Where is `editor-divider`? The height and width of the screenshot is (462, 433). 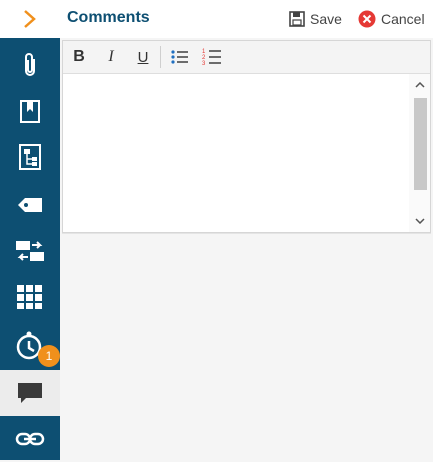
editor-divider is located at coordinates (246, 233).